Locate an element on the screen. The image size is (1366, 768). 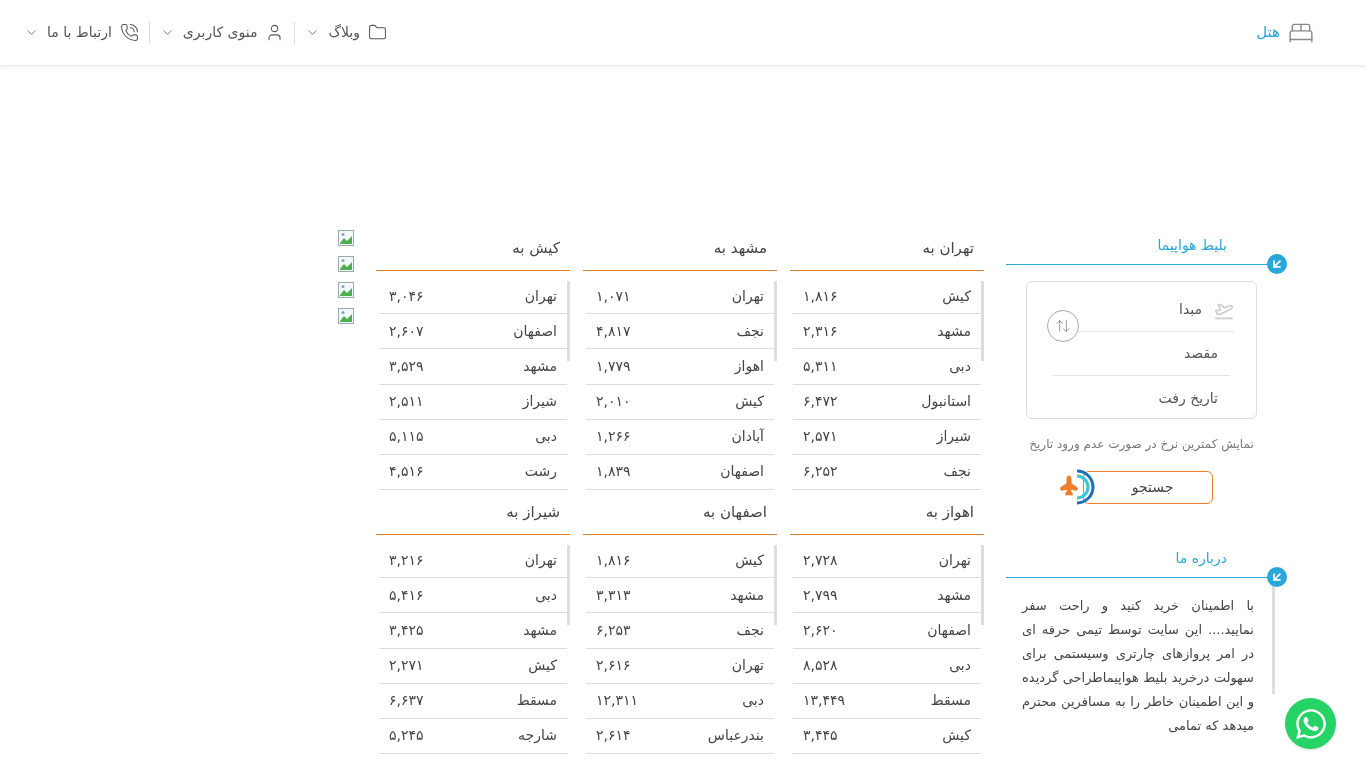
note-text: نمایش کمترین نرخ در صورت عدم ورود تاریخ is located at coordinates (1141, 444).